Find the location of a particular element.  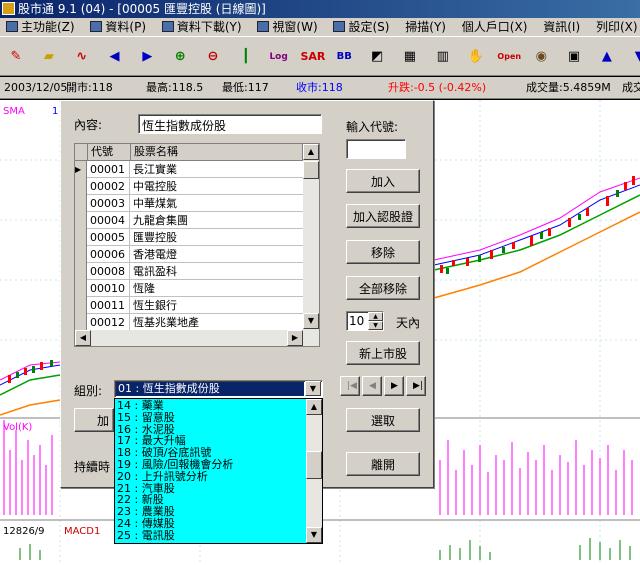

group-option: 15 : 留意股 is located at coordinates (146, 417).